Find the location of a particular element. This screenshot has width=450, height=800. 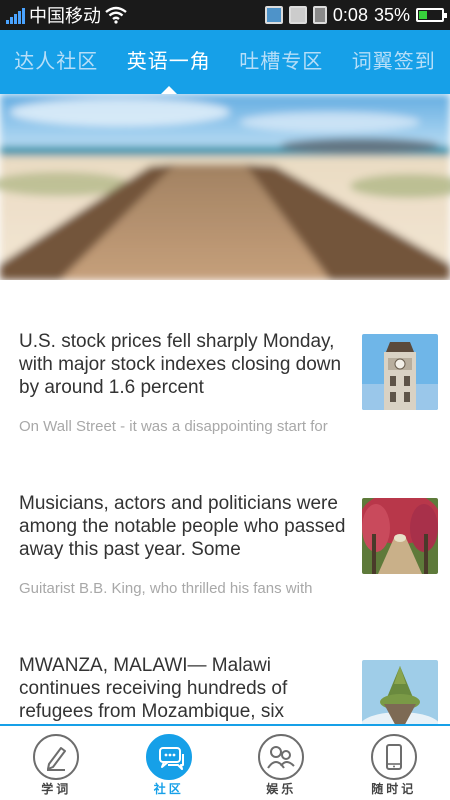

tab-english-corner: 英语一角 is located at coordinates (169, 62).